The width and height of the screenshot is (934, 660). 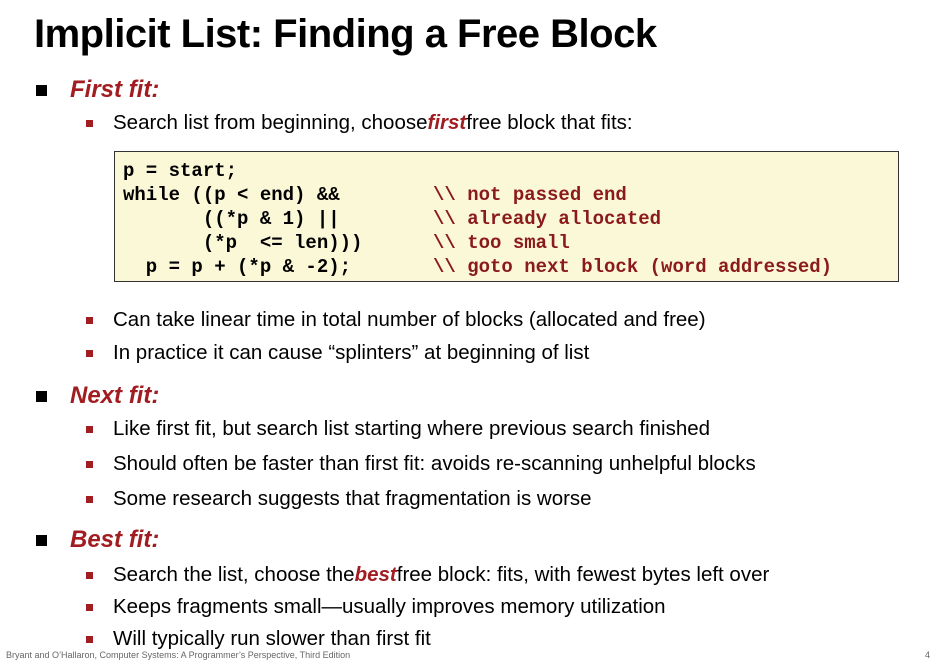 What do you see at coordinates (115, 539) in the screenshot?
I see `best-fit-heading: Best fit:` at bounding box center [115, 539].